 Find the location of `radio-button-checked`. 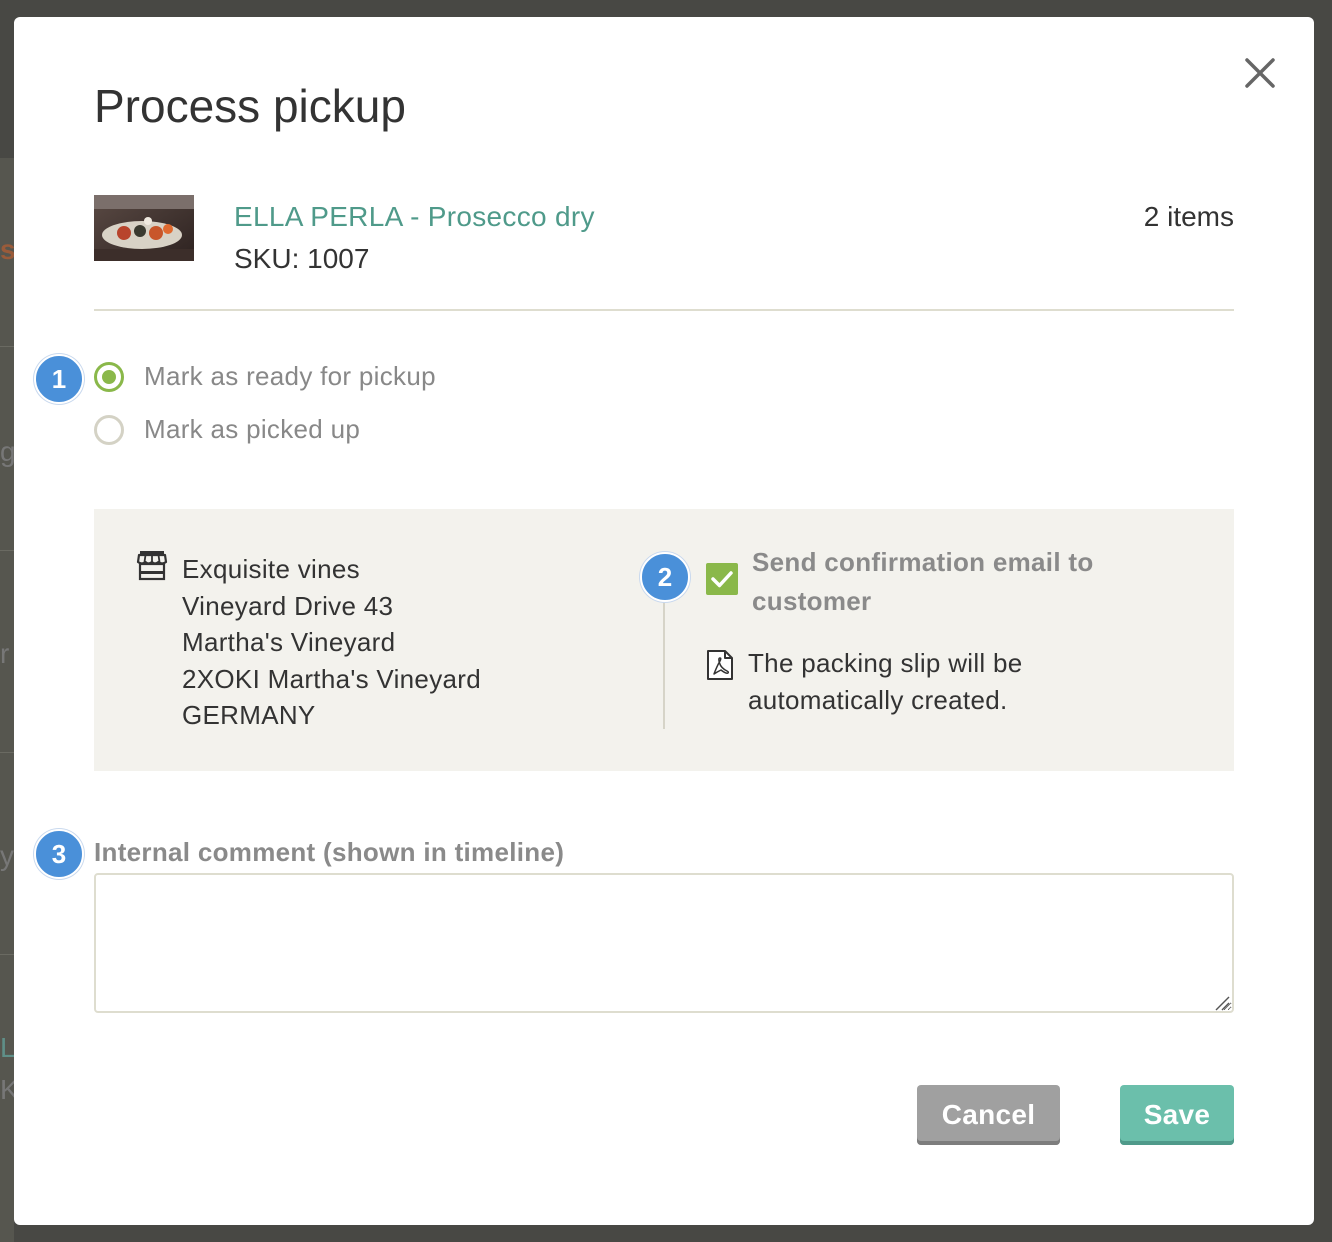

radio-button-checked is located at coordinates (109, 376).